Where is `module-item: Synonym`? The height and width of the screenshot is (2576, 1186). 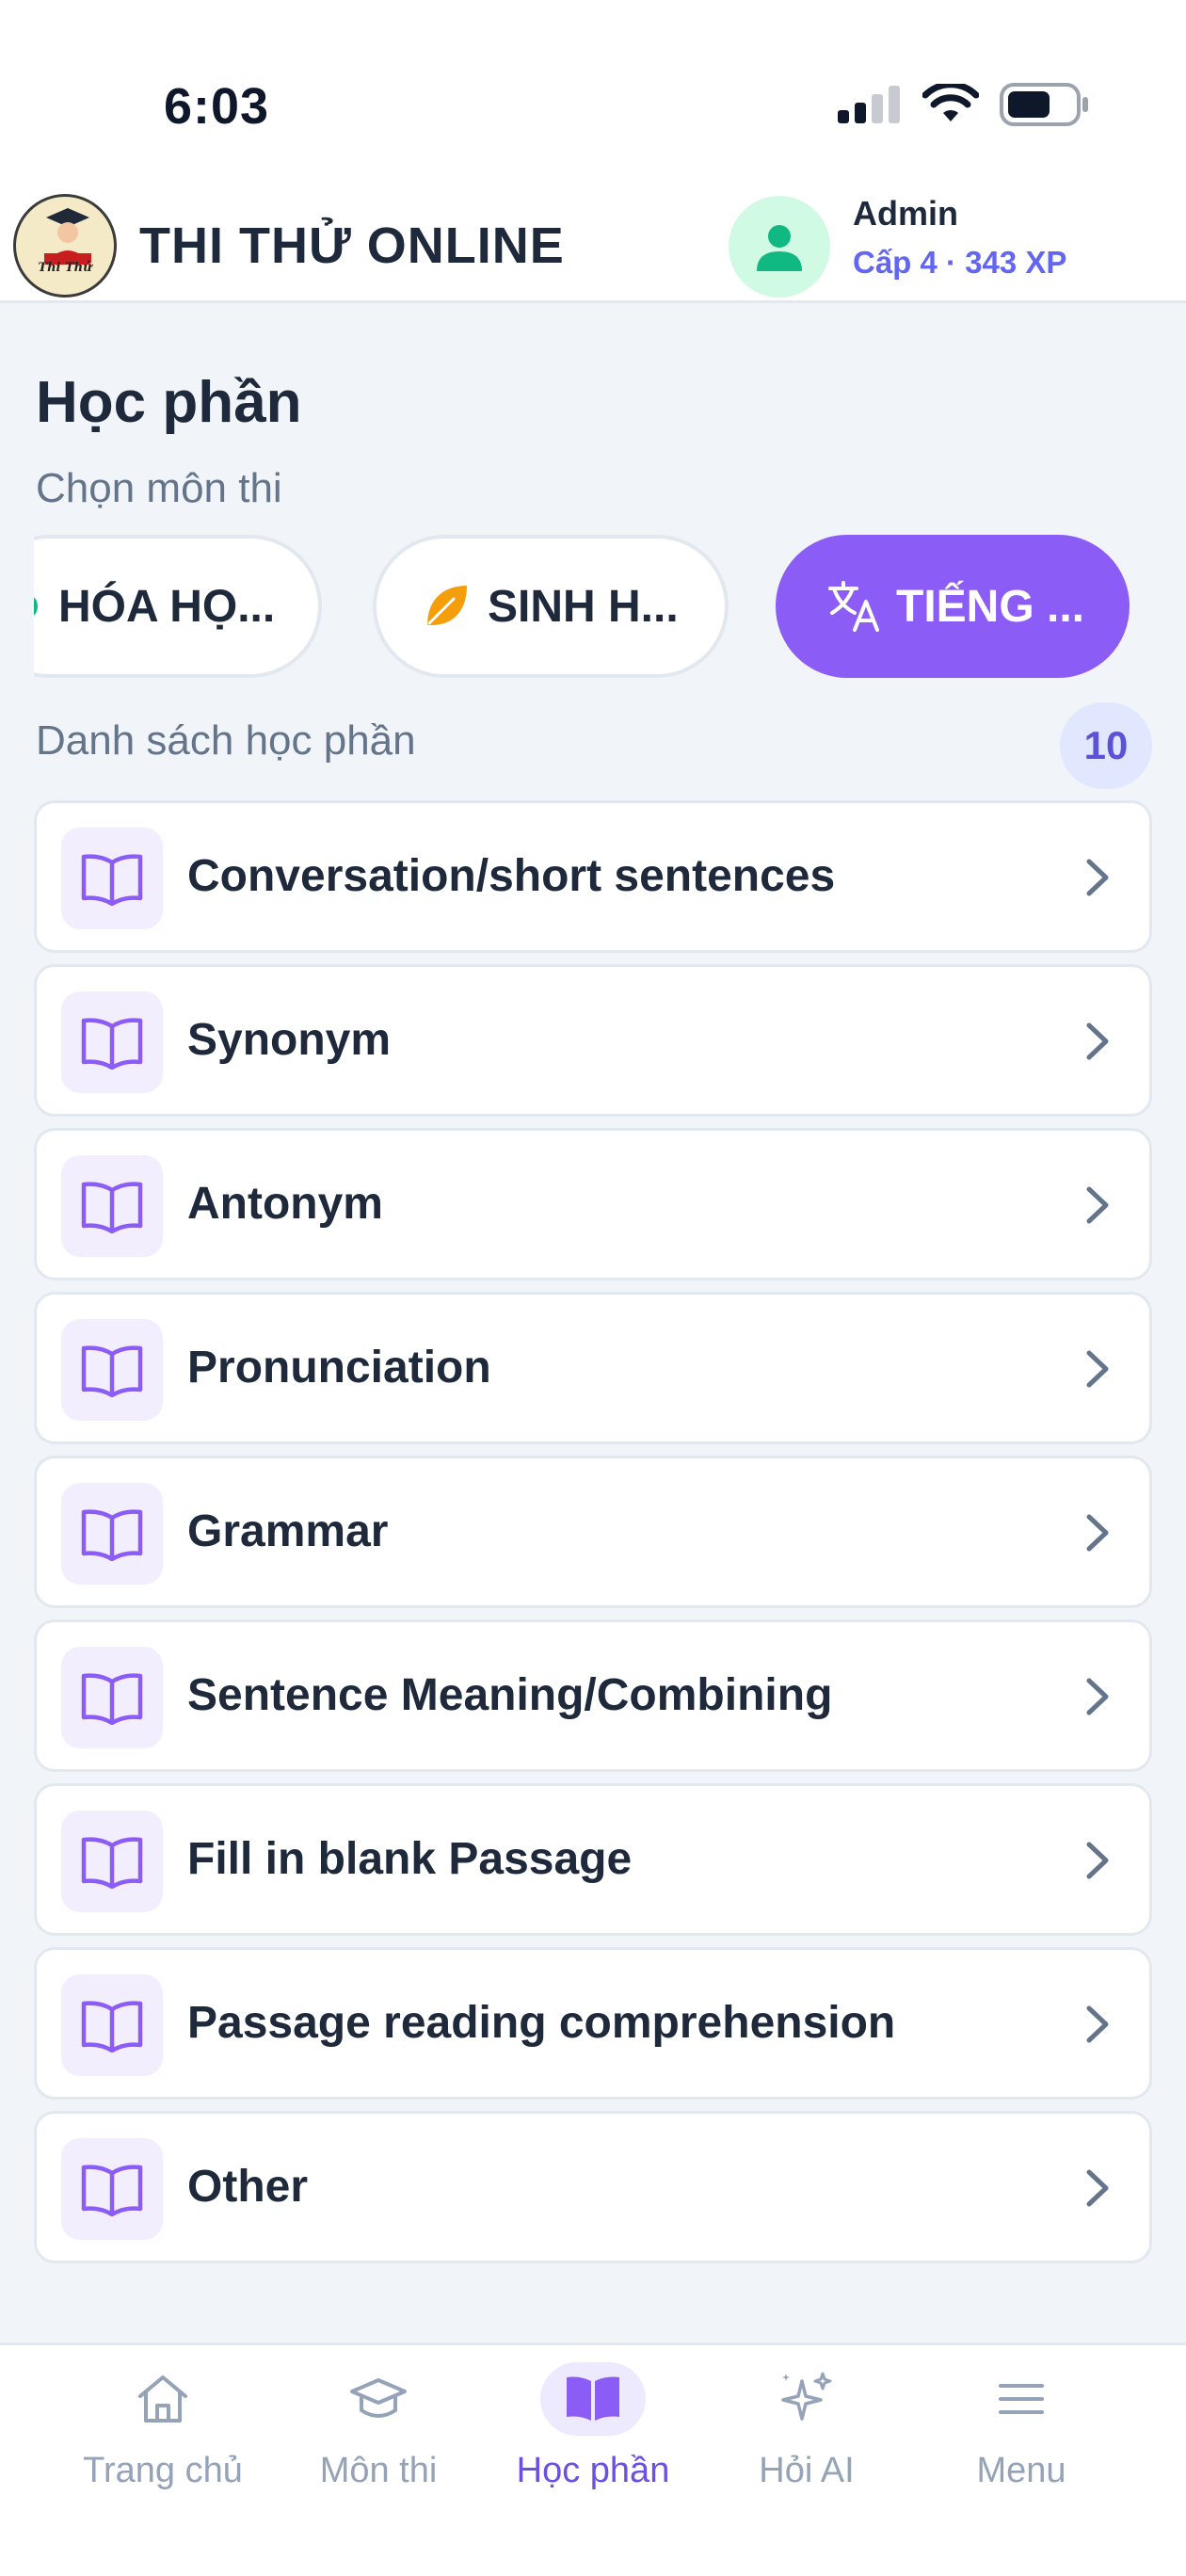 module-item: Synonym is located at coordinates (593, 1040).